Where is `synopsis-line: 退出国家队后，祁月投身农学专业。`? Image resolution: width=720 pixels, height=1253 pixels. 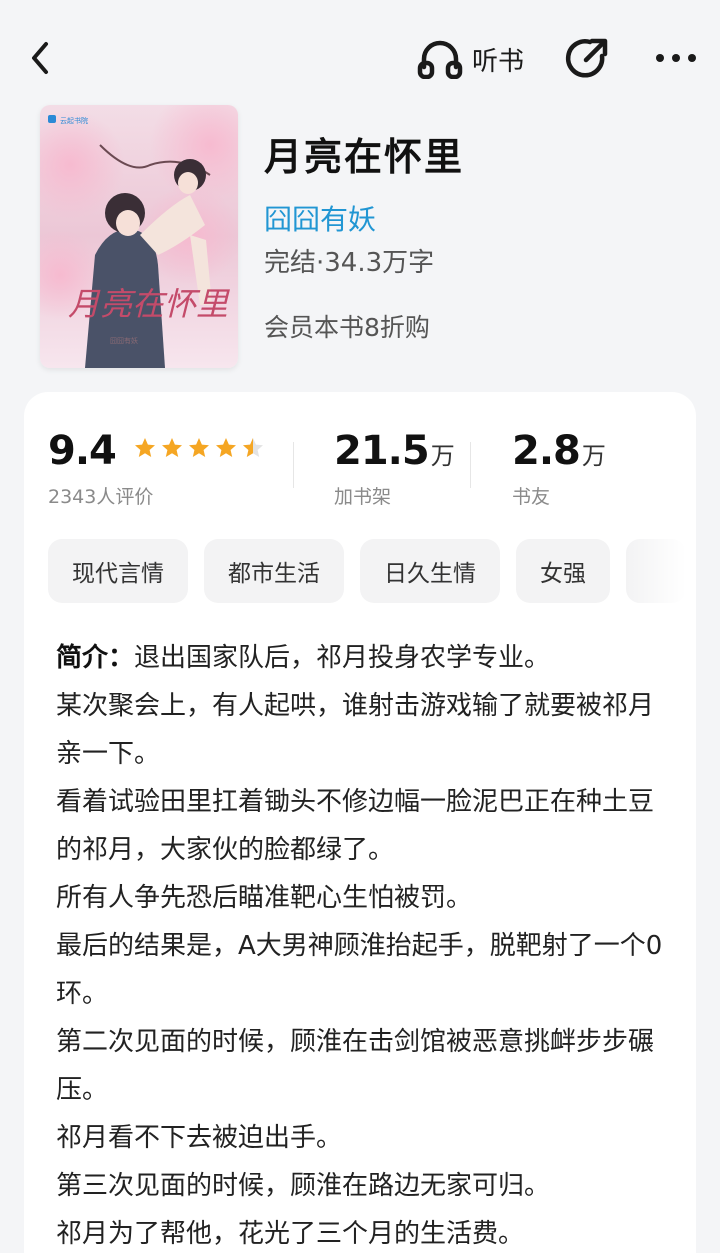 synopsis-line: 退出国家队后，祁月投身农学专业。 is located at coordinates (342, 658).